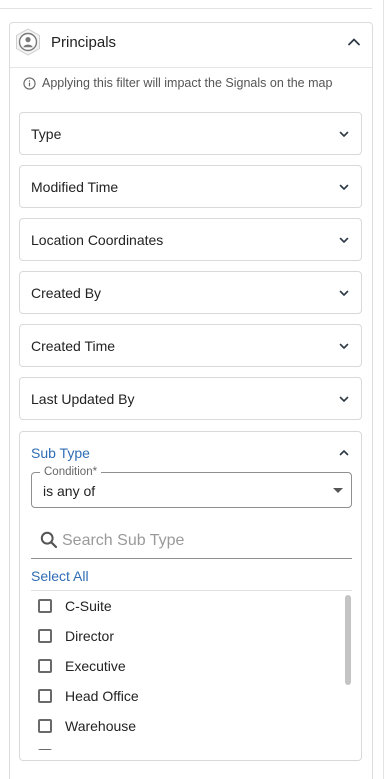 The height and width of the screenshot is (779, 386). Describe the element at coordinates (49, 540) in the screenshot. I see `search-icon` at that location.